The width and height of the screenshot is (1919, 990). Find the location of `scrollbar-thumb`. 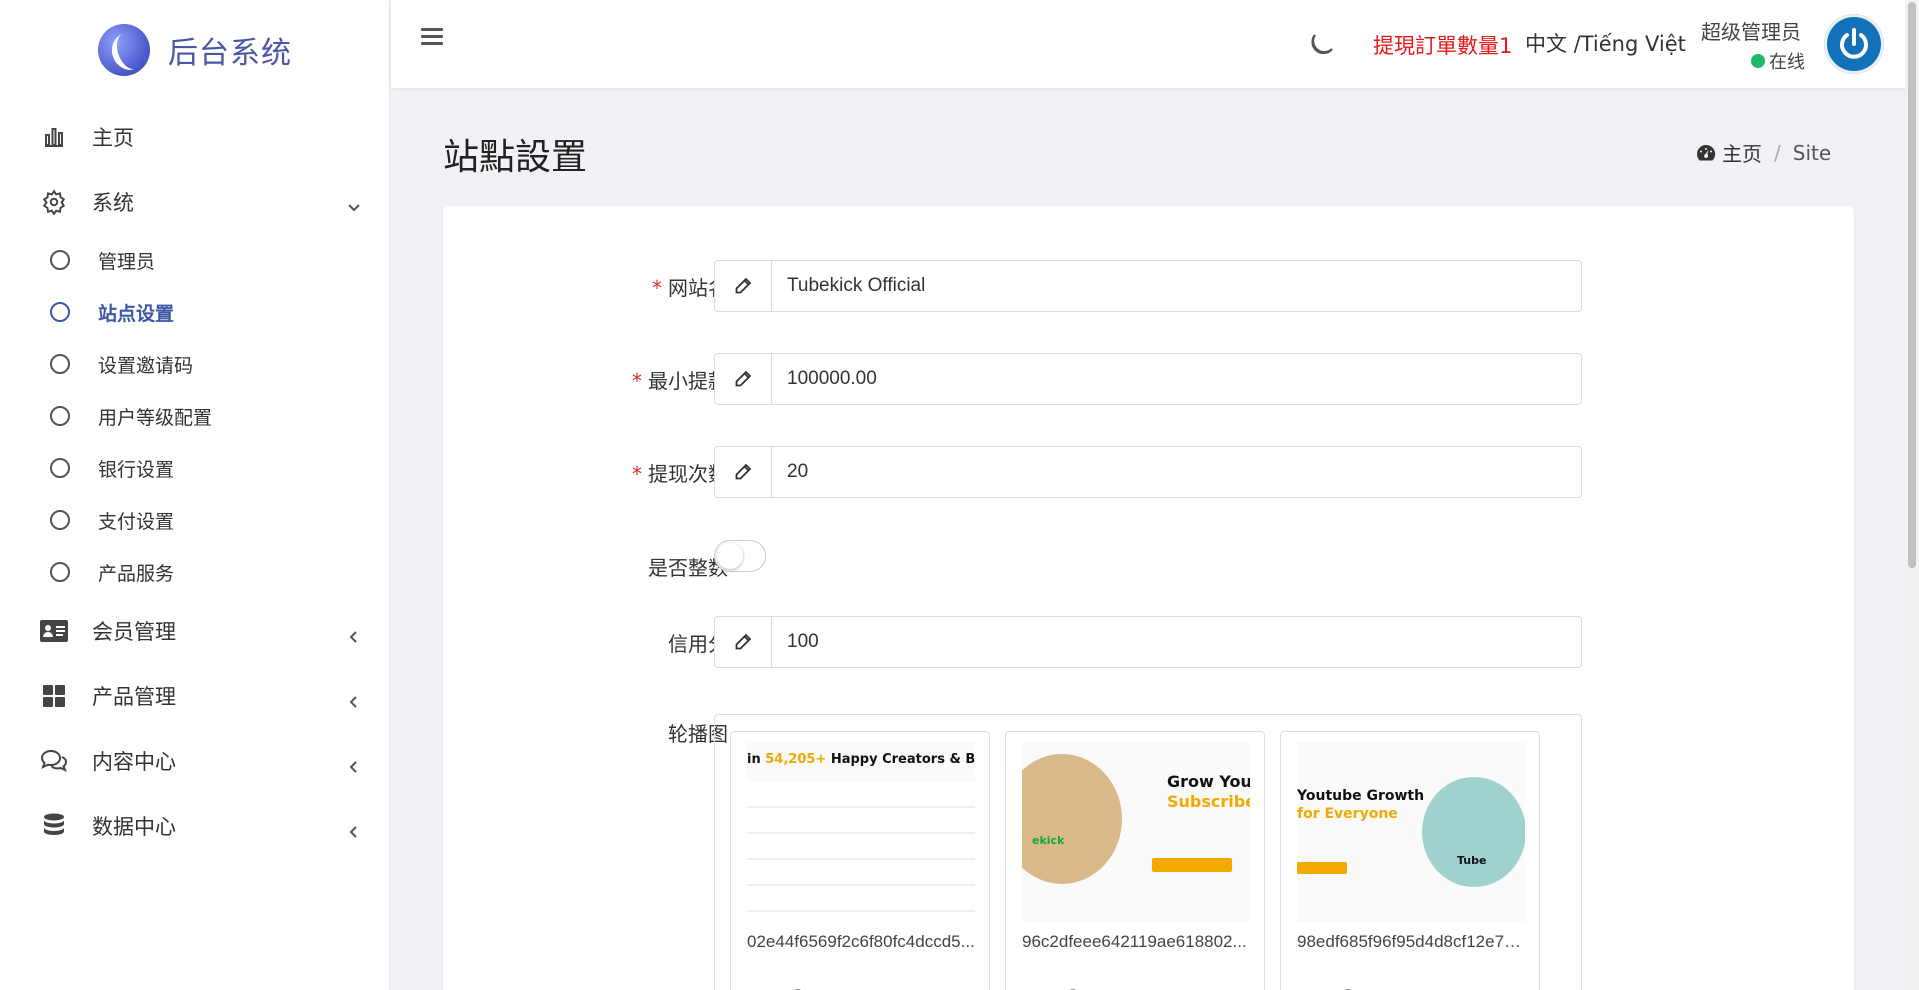

scrollbar-thumb is located at coordinates (1912, 285).